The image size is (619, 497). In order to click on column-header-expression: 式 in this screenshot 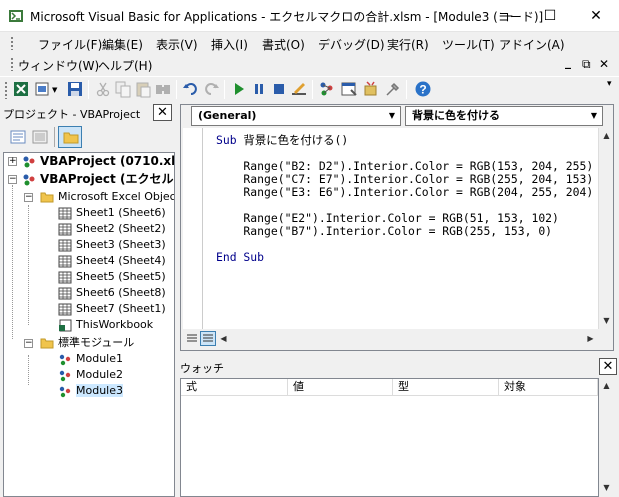, I will do `click(234, 387)`.